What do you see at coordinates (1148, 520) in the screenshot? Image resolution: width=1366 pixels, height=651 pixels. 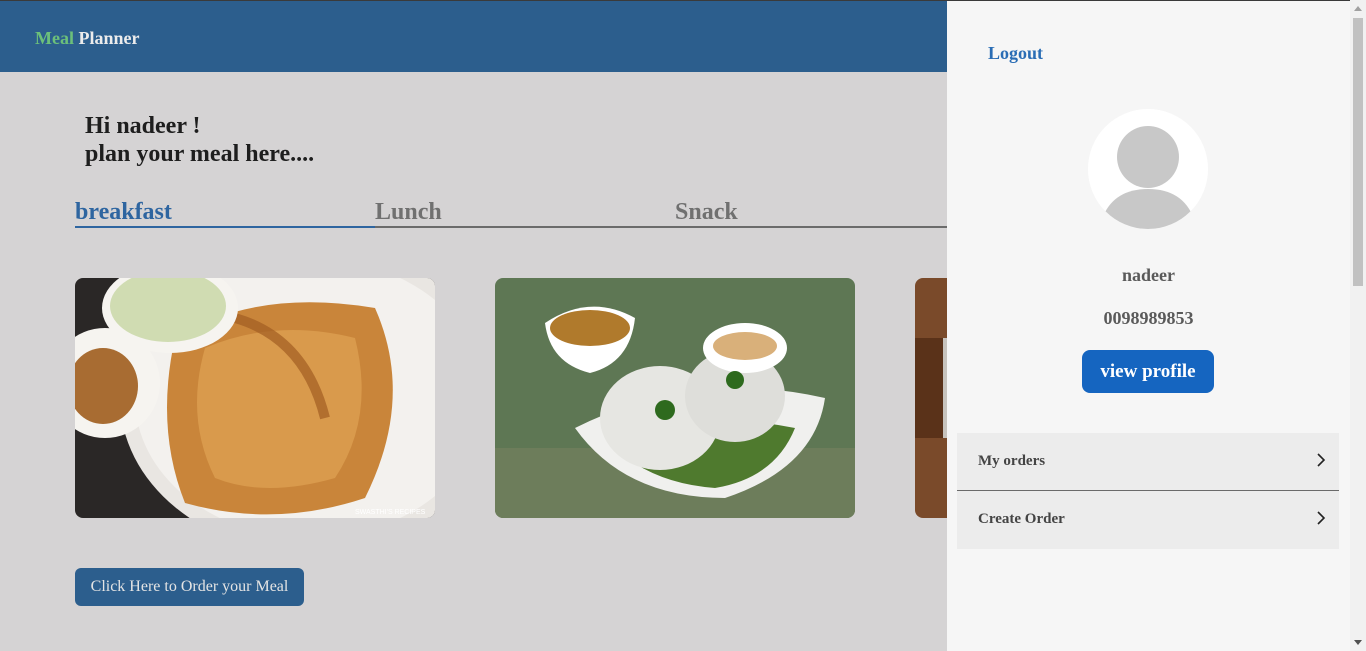 I see `menu-item-create-order: Create Order` at bounding box center [1148, 520].